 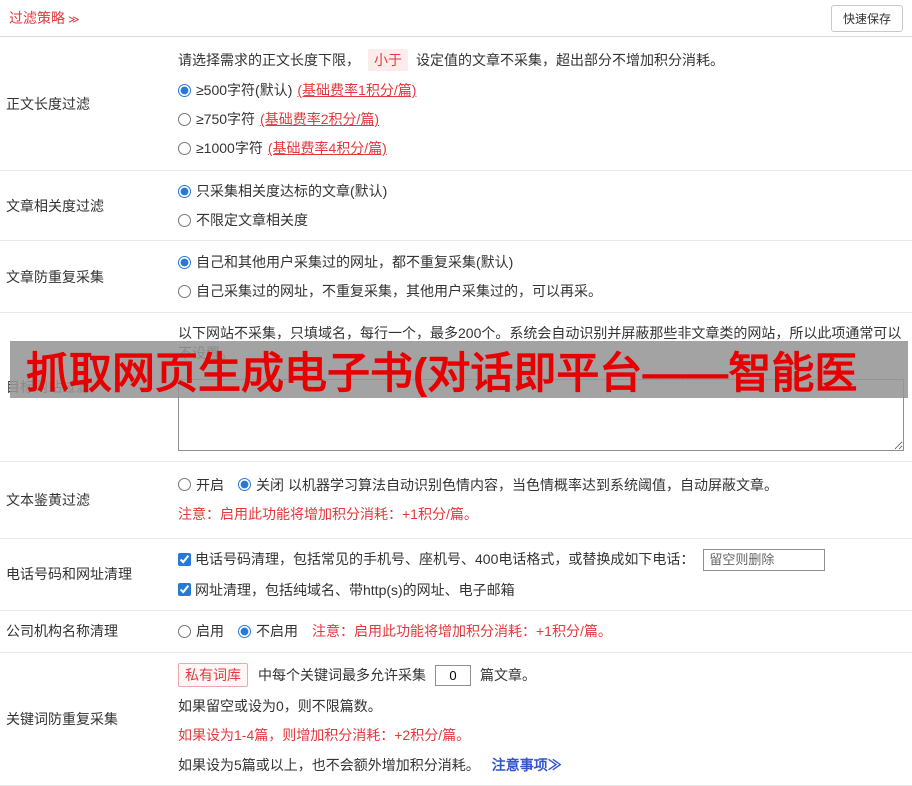 I want to click on chevron-double-icon: ≫, so click(x=74, y=20).